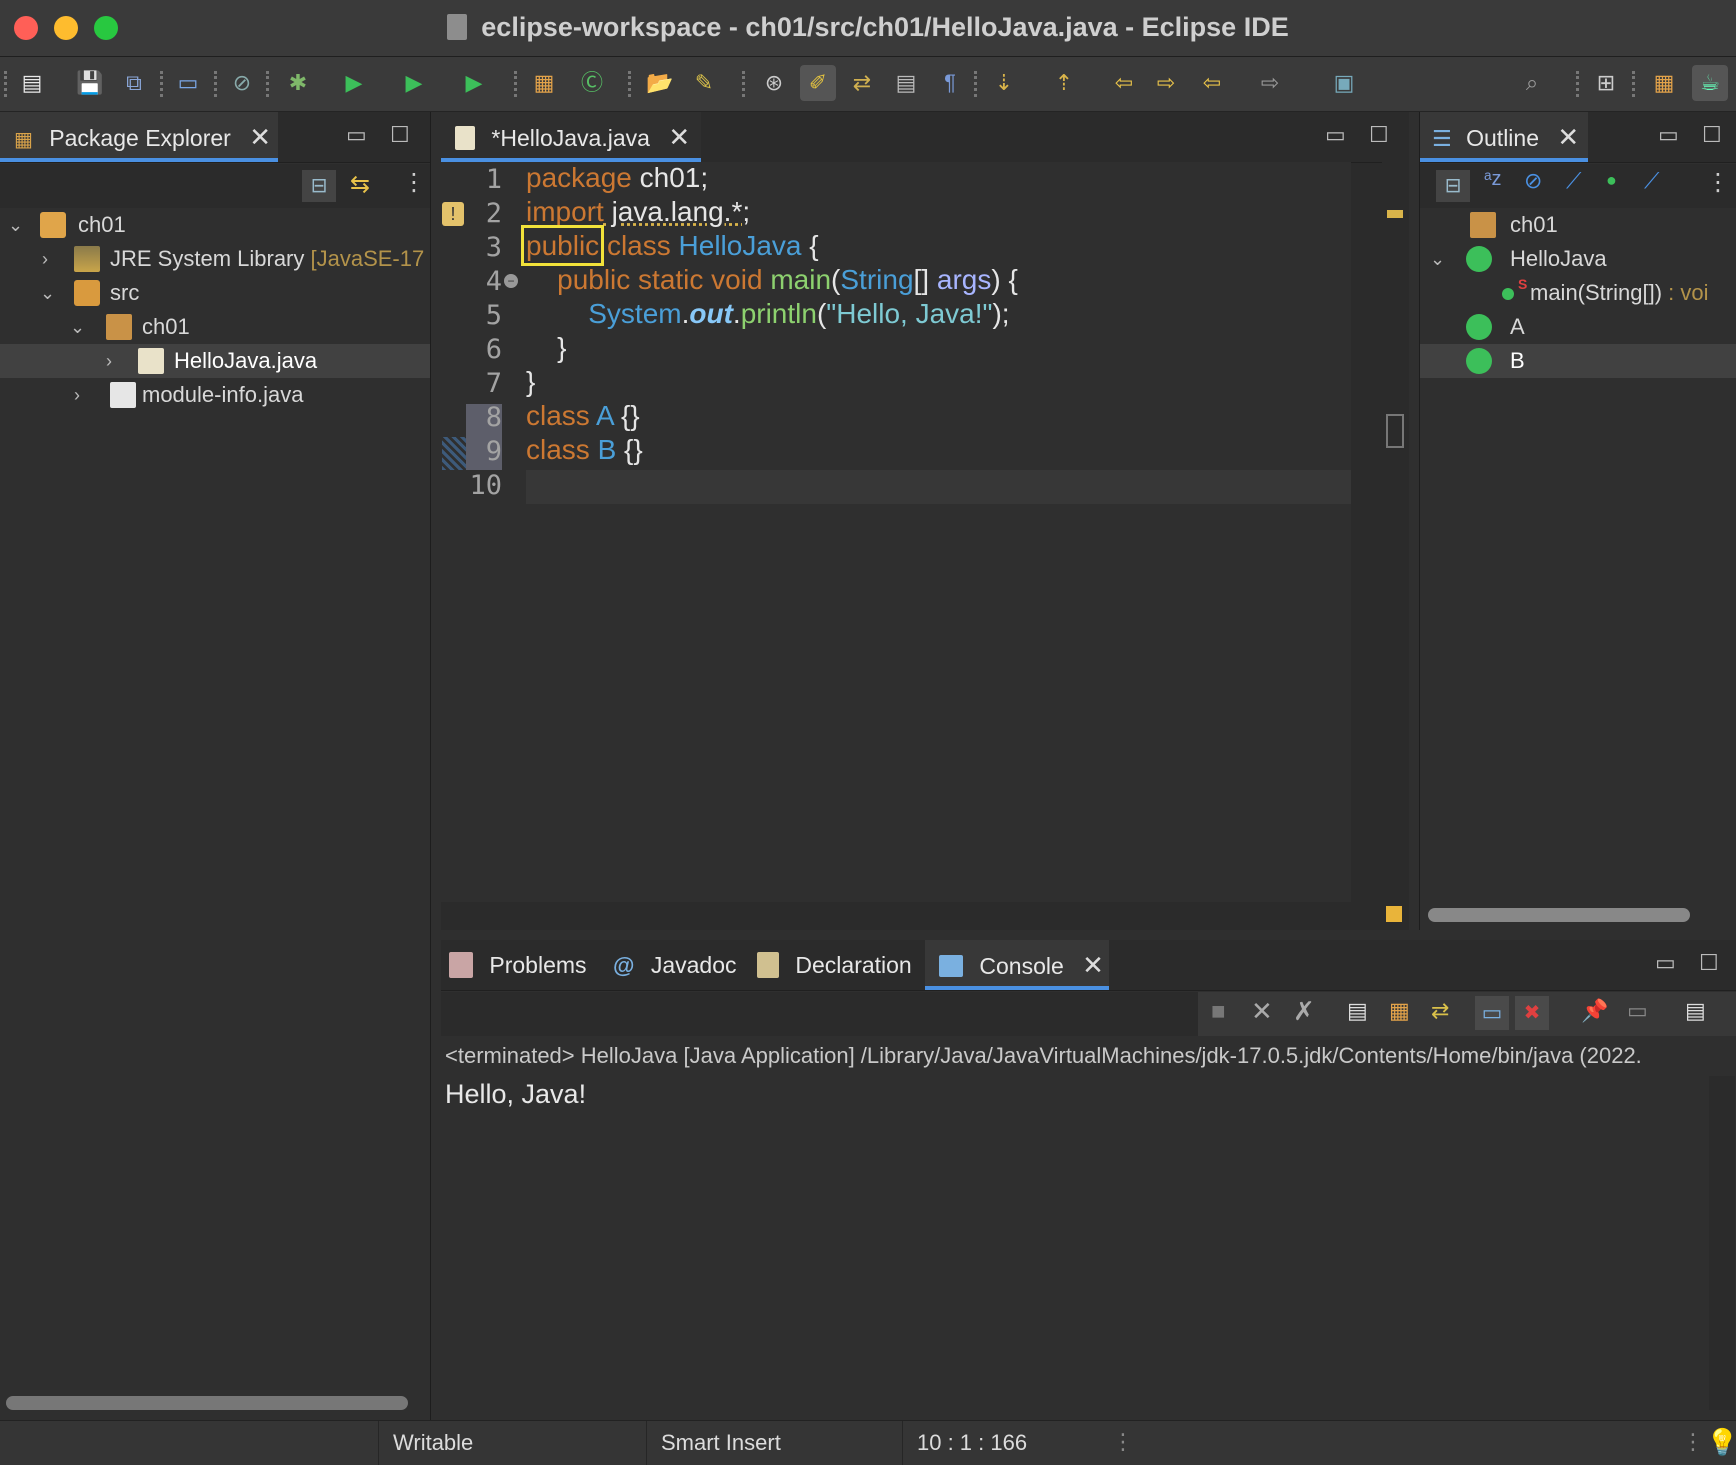  I want to click on next-annotation-icon: ⇣, so click(1004, 83).